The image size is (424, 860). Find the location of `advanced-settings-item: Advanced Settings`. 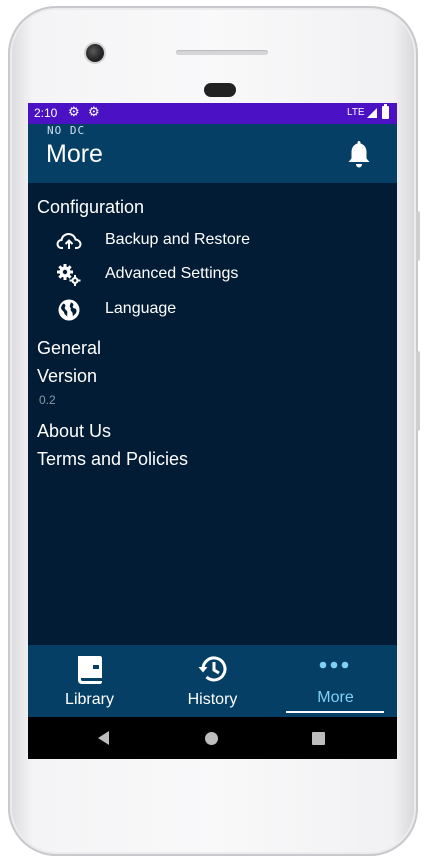

advanced-settings-item: Advanced Settings is located at coordinates (212, 275).